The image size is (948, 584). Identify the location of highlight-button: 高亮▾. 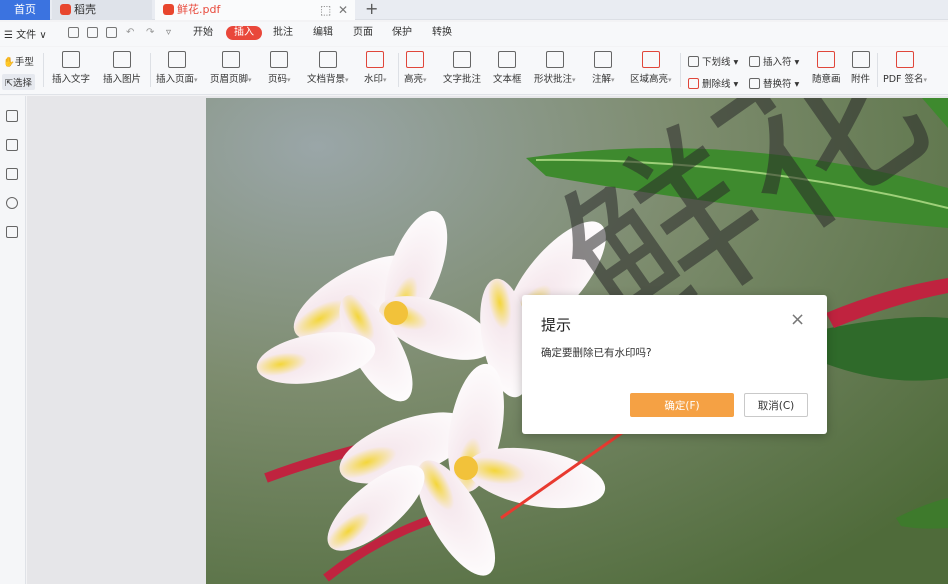
(415, 68).